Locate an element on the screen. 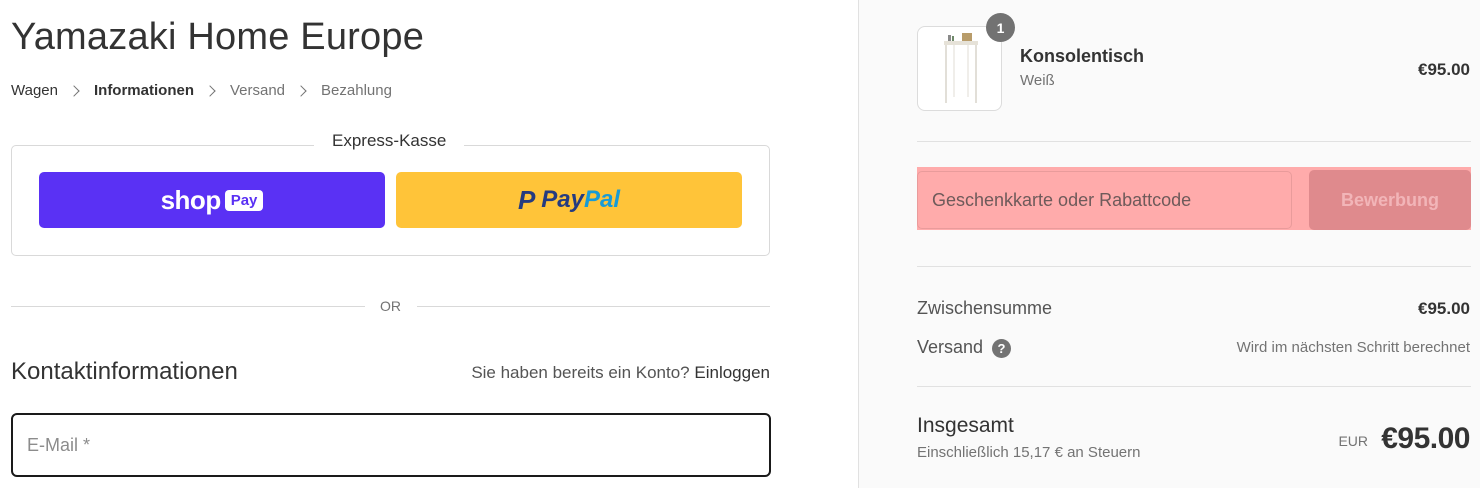  discount-form: Bewerbung is located at coordinates (1194, 198).